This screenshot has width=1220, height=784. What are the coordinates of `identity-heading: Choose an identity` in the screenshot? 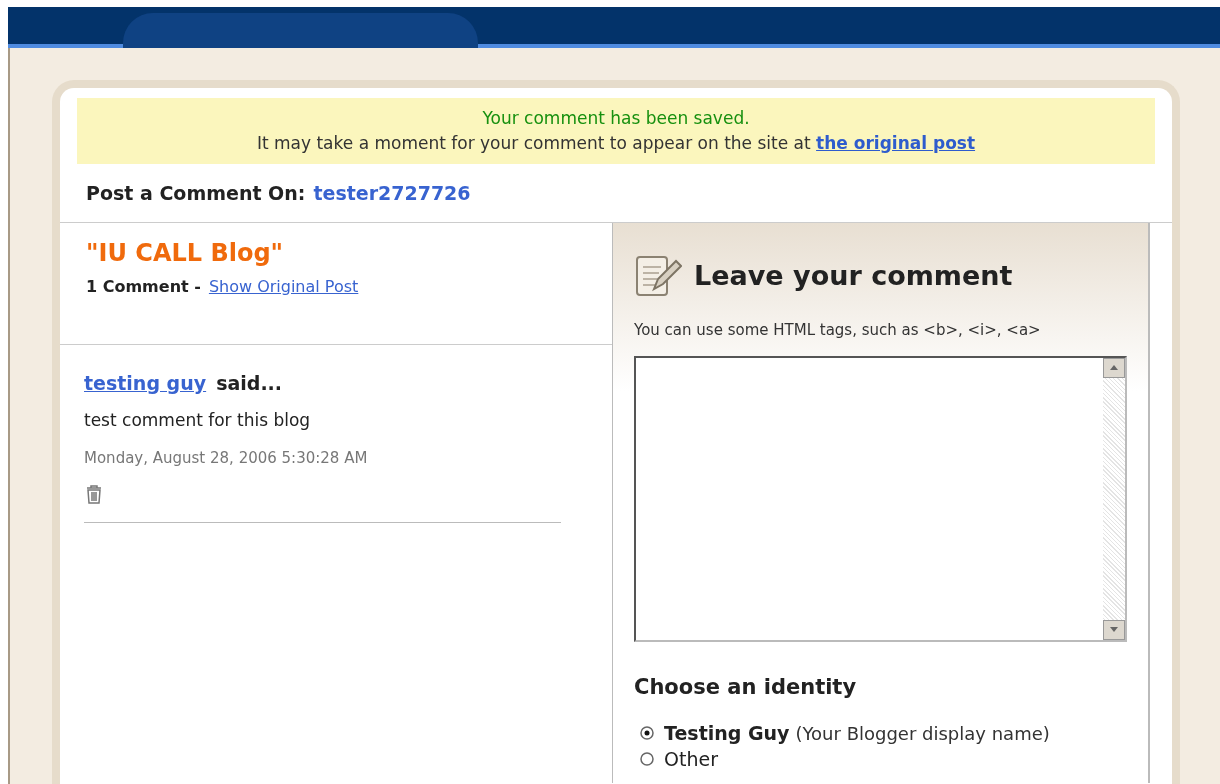 It's located at (746, 687).